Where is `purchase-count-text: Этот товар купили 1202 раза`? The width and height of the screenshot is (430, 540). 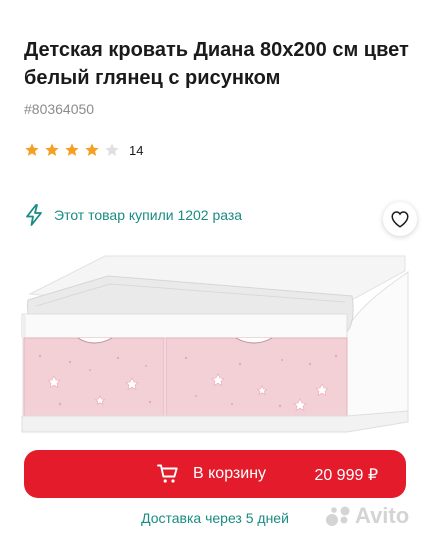
purchase-count-text: Этот товар купили 1202 раза is located at coordinates (148, 215).